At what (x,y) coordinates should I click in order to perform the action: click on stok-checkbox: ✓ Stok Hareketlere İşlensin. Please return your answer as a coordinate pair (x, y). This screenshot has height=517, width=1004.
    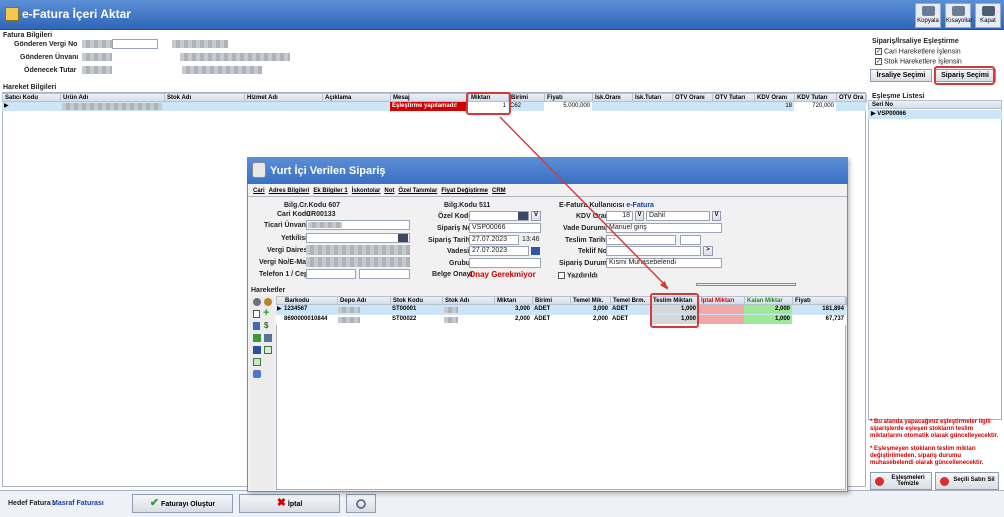
    Looking at the image, I should click on (918, 61).